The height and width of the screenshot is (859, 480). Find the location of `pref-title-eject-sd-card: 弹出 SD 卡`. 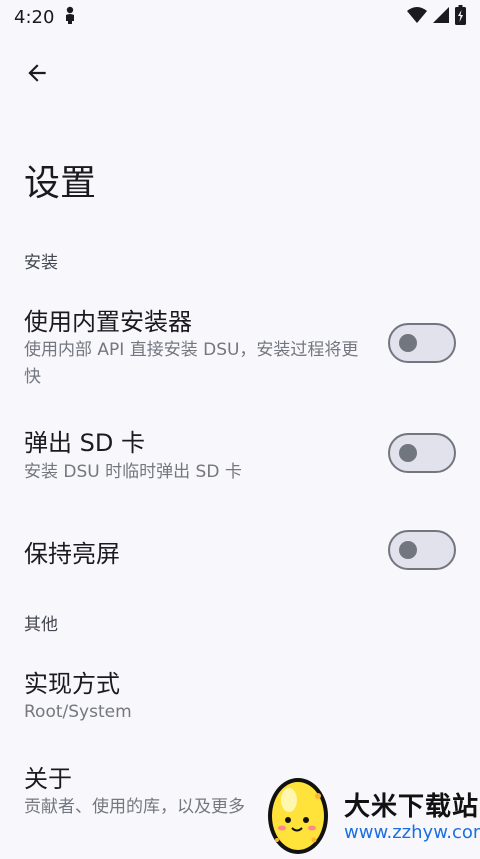

pref-title-eject-sd-card: 弹出 SD 卡 is located at coordinates (84, 443).